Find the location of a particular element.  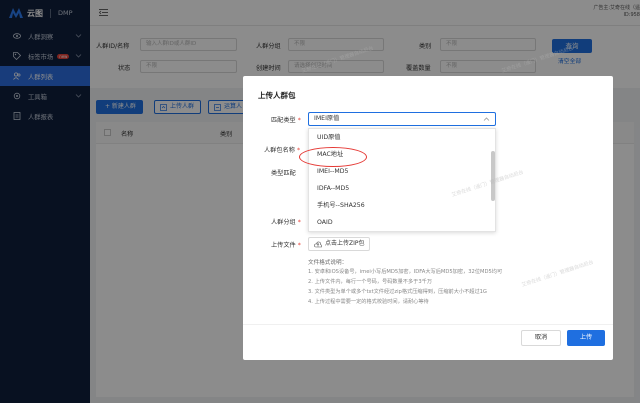

package-name-label: 人群包名称 * is located at coordinates (282, 149).